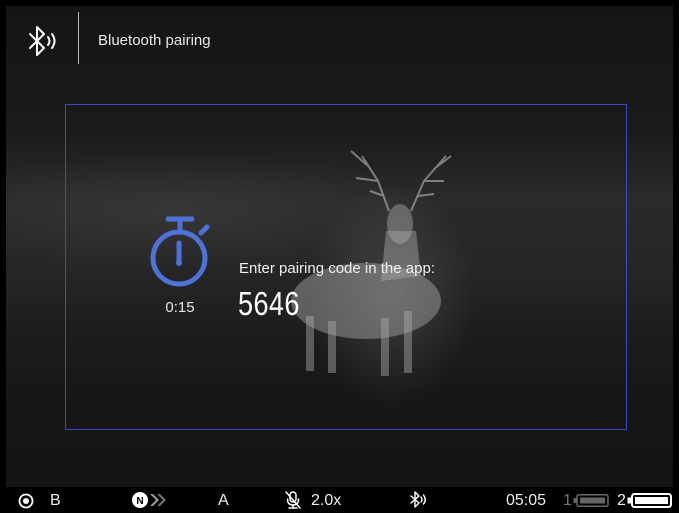 This screenshot has height=513, width=679. What do you see at coordinates (223, 500) in the screenshot?
I see `mode-label: A` at bounding box center [223, 500].